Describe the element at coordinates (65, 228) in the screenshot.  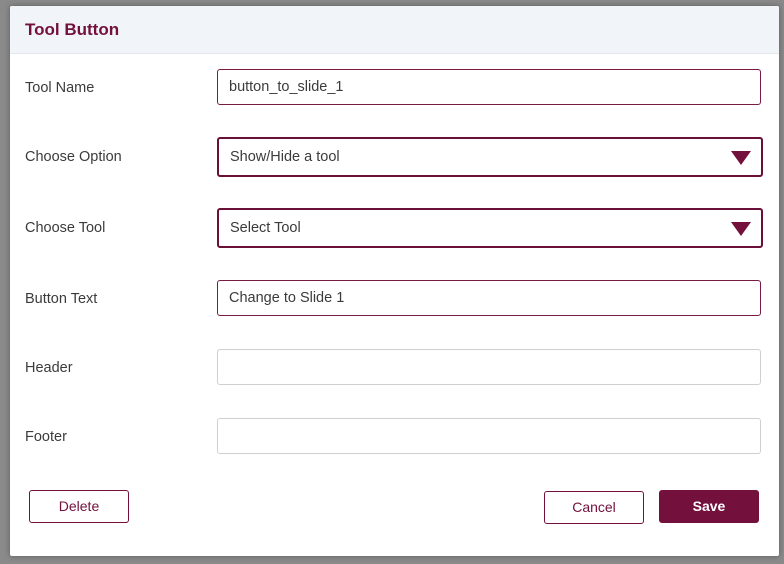
I see `choose-tool-label: Choose Tool` at that location.